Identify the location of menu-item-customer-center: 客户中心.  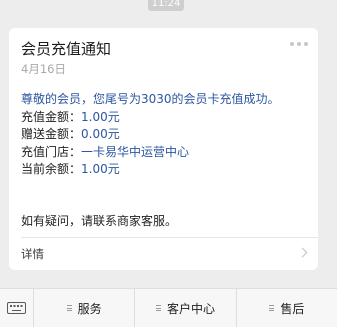
(186, 308).